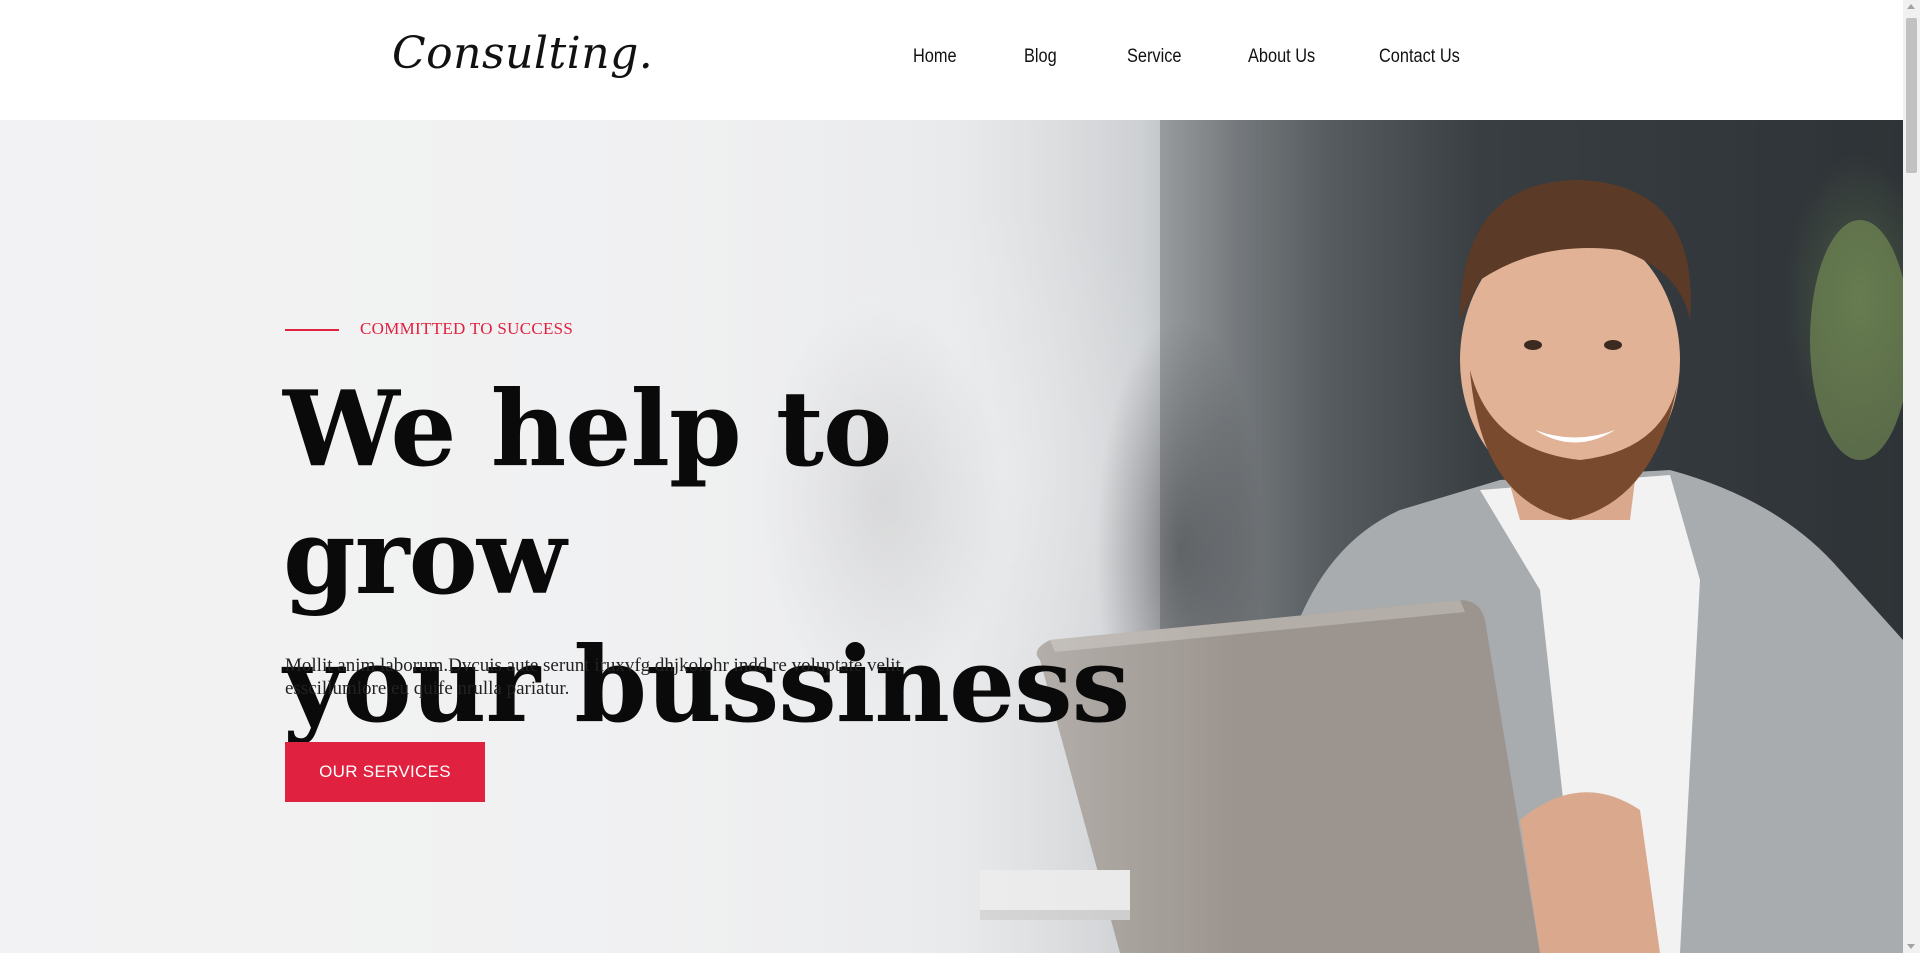  Describe the element at coordinates (312, 330) in the screenshot. I see `tagline-divider` at that location.